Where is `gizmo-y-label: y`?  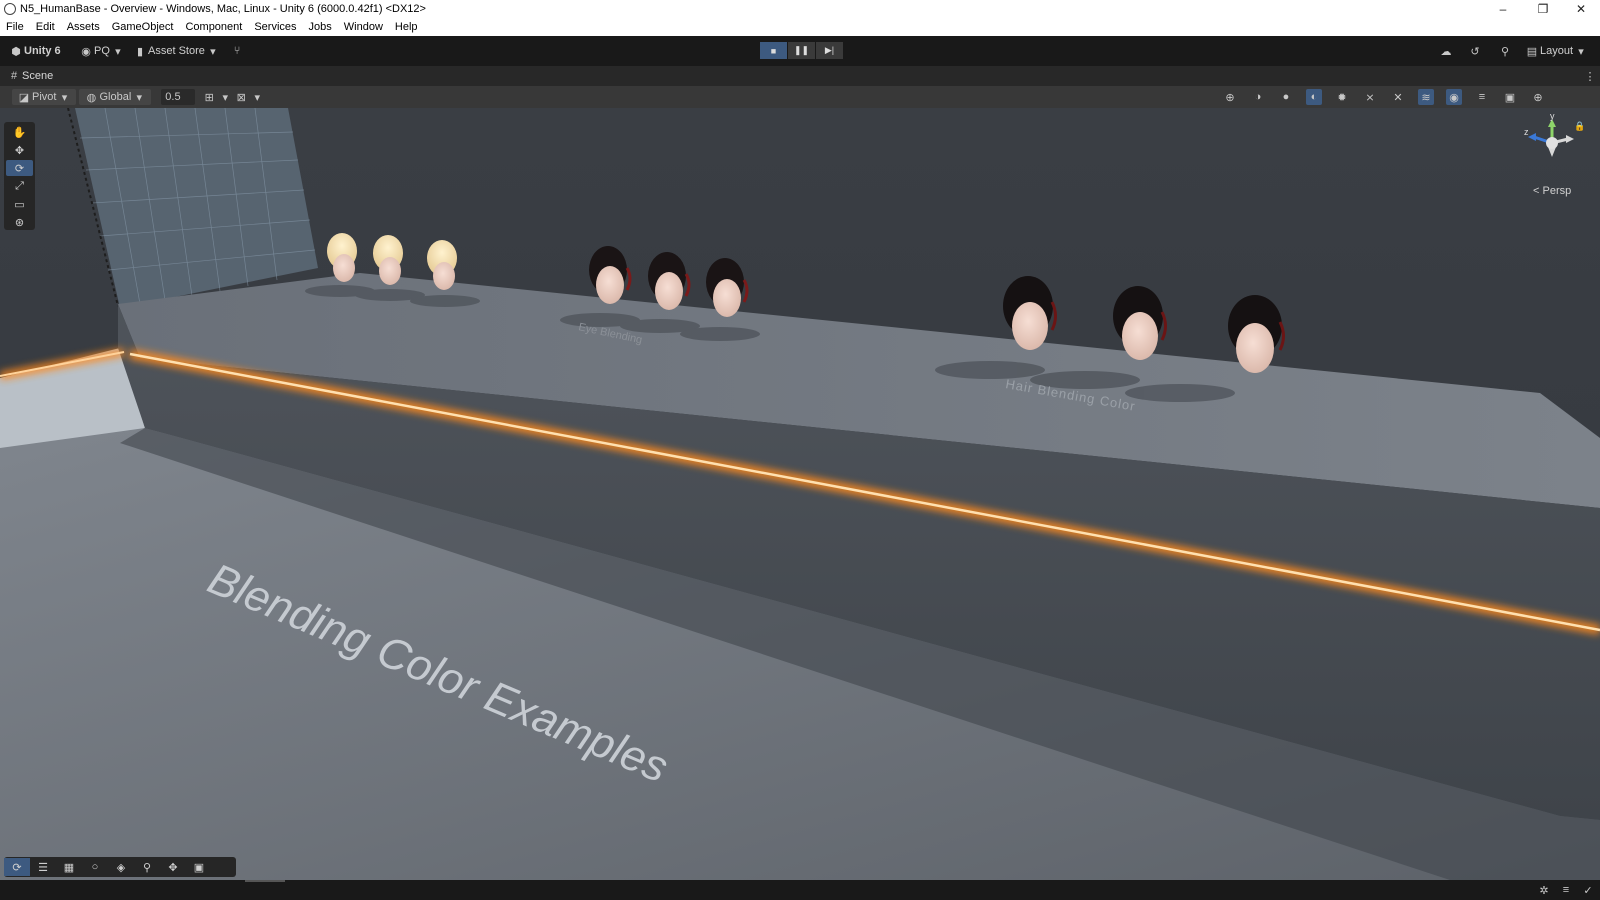
gizmo-y-label: y is located at coordinates (1552, 117).